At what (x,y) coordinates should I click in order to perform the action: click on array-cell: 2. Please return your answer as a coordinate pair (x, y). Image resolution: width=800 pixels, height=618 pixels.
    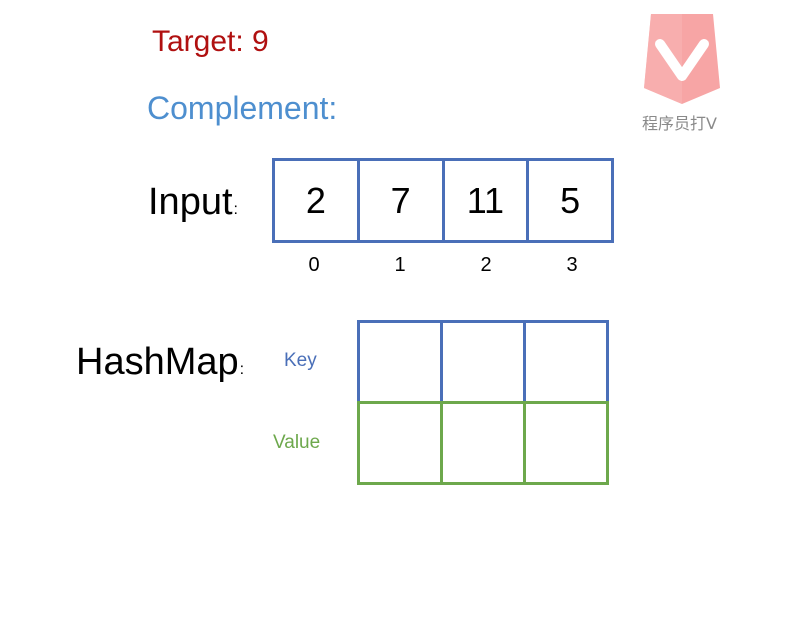
    Looking at the image, I should click on (316, 200).